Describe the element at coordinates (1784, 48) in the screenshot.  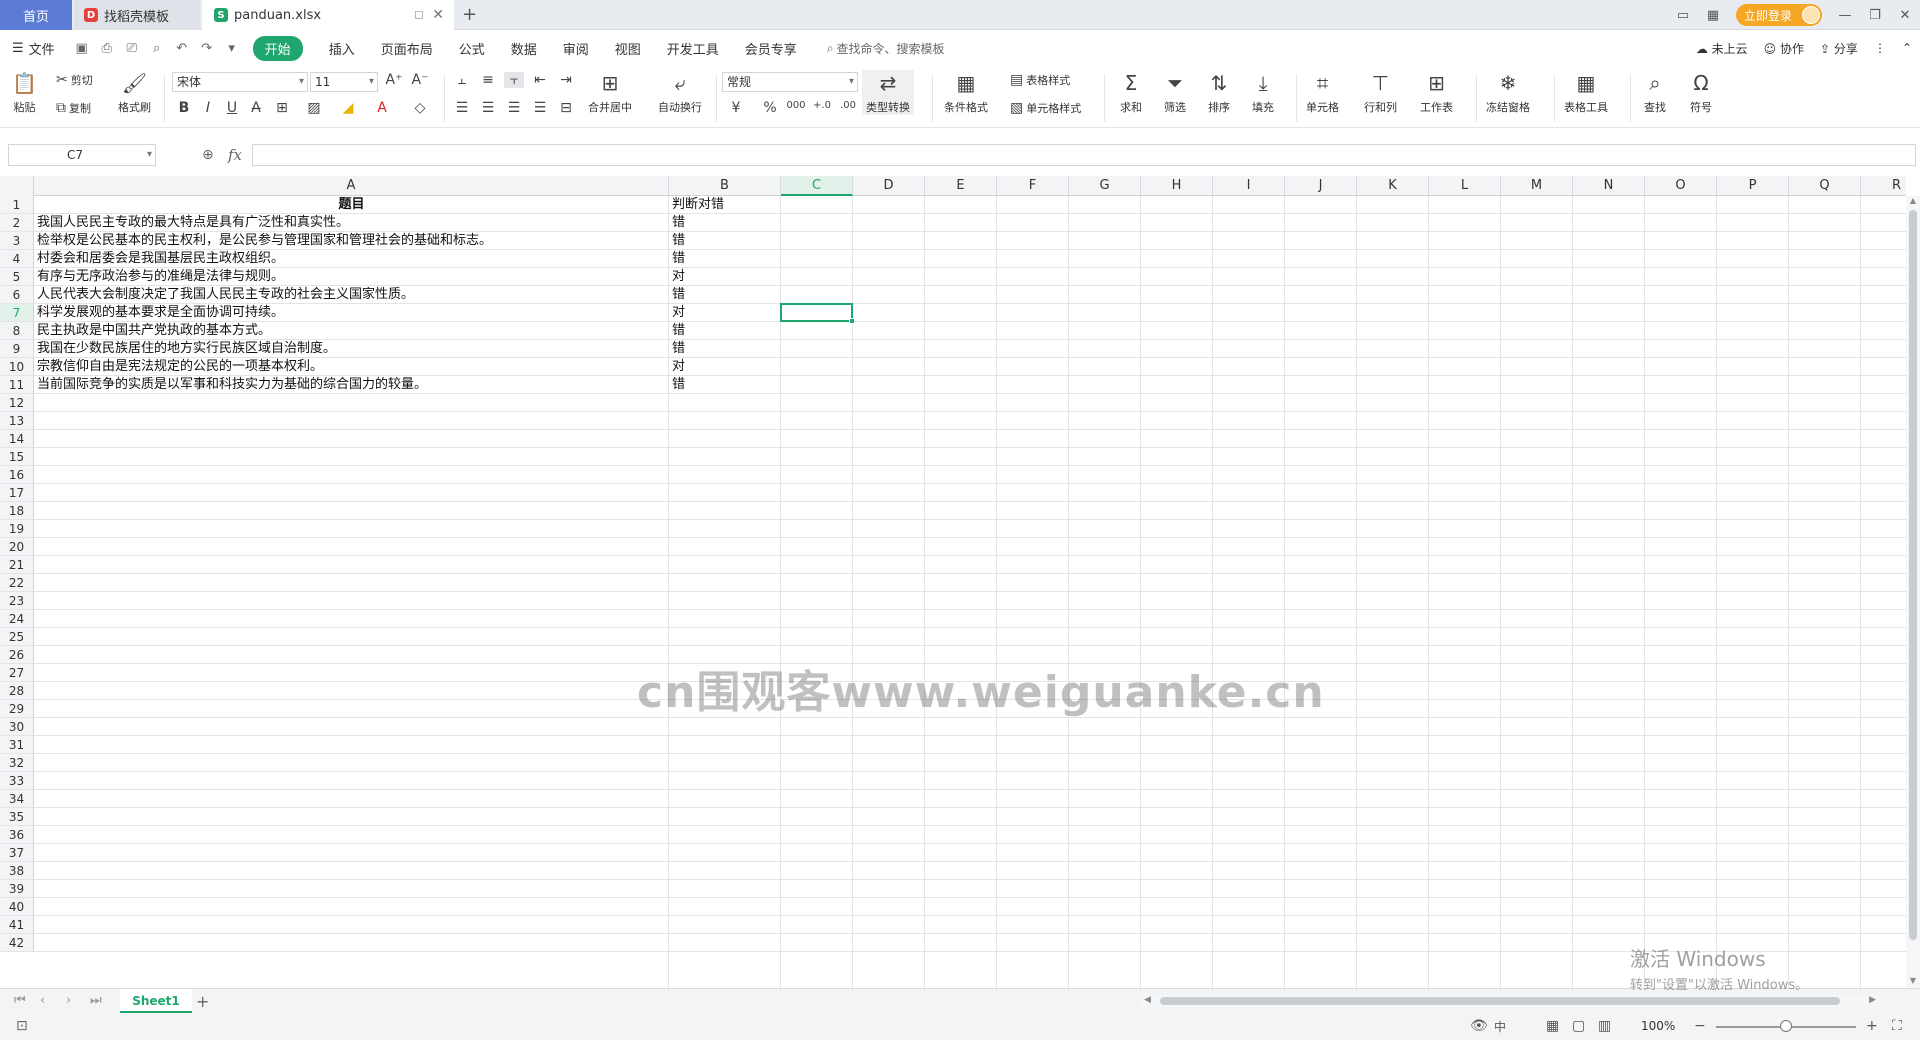
I see `collab-button: ☺ 协作` at that location.